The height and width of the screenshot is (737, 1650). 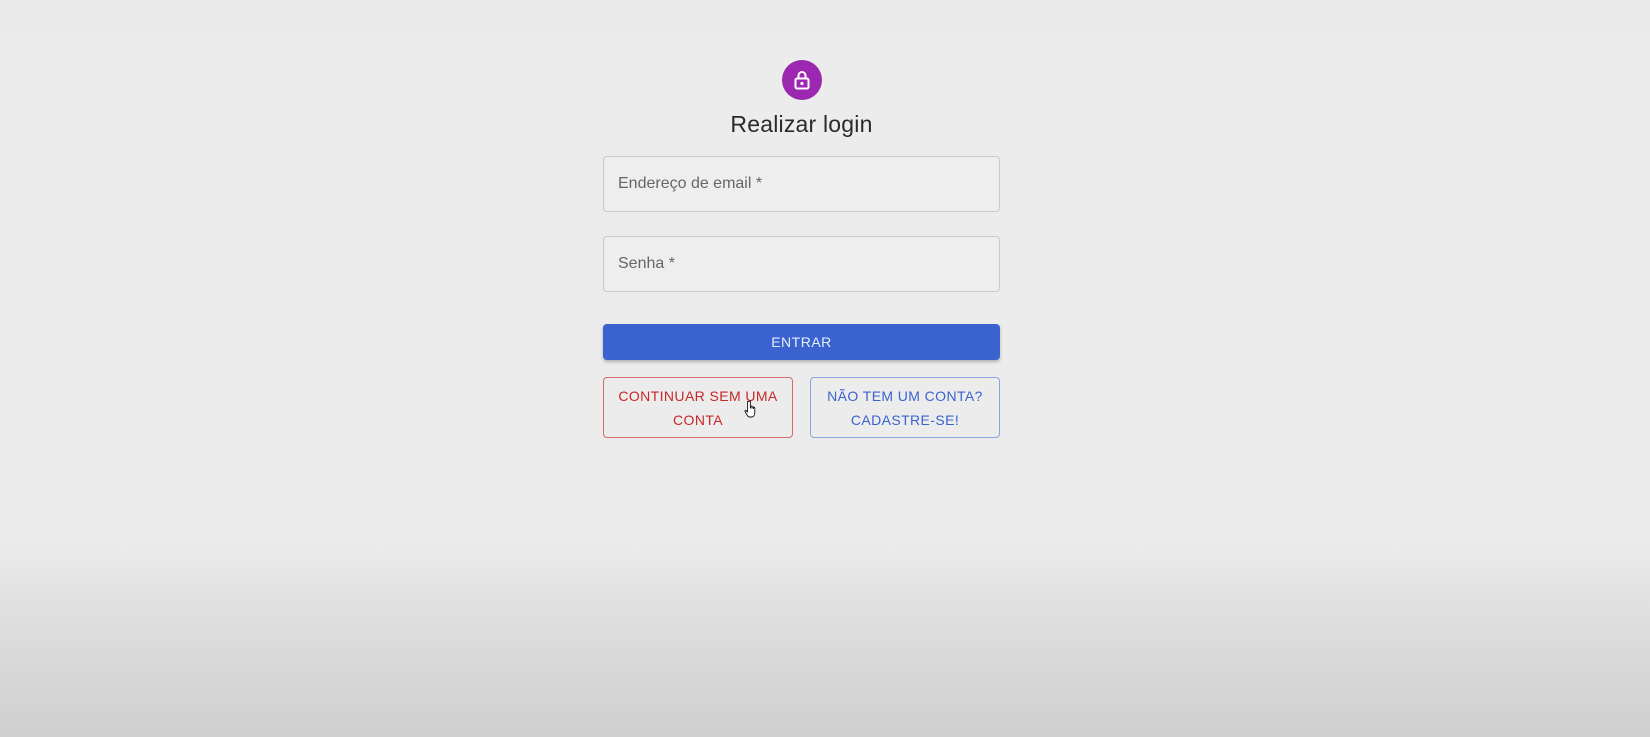 I want to click on register-button-label: NÃO TEM UM CONTA? CADASTRE-SE!, so click(x=905, y=407).